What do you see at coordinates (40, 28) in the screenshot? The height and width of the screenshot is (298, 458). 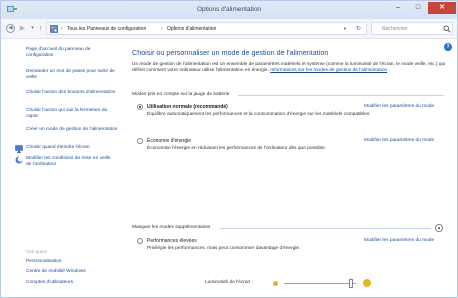 I see `up-button: ↑` at bounding box center [40, 28].